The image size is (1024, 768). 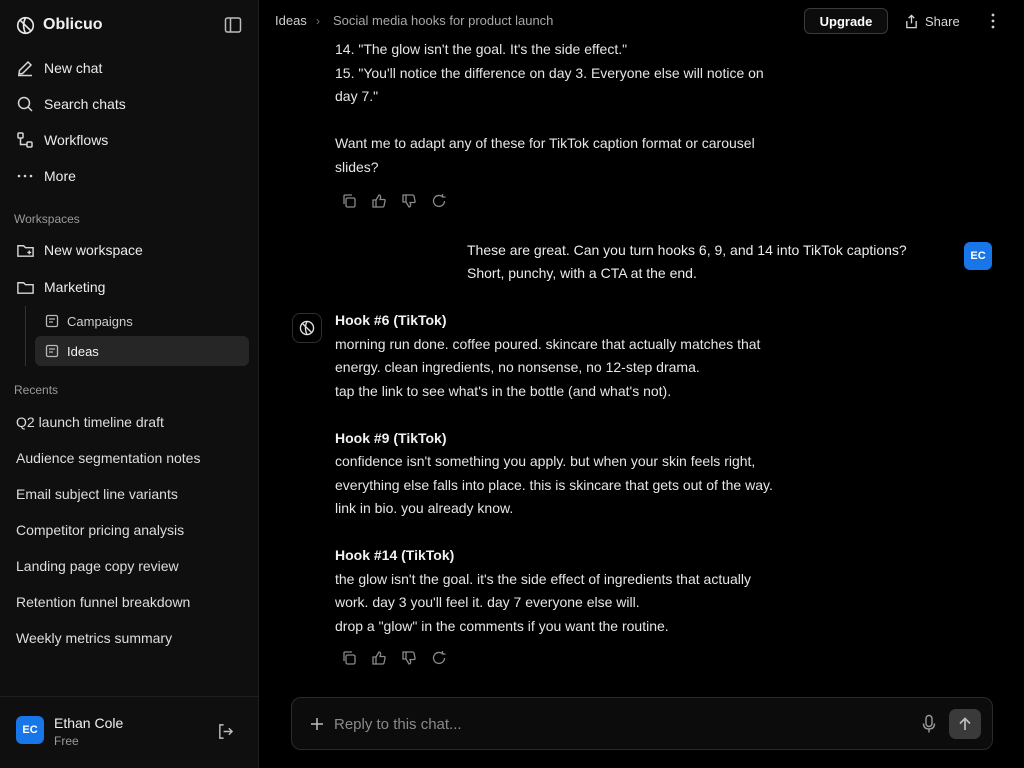 I want to click on breadcrumb-workspace: Ideas, so click(x=291, y=20).